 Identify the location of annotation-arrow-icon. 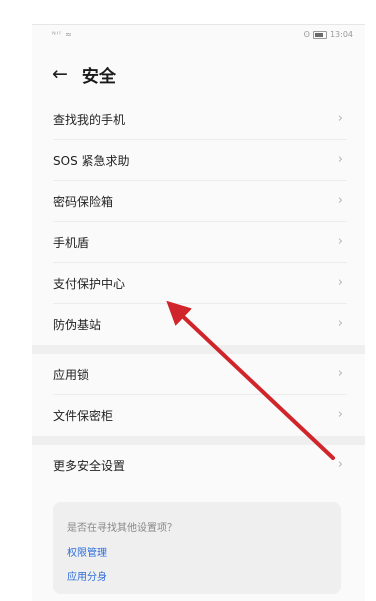
(250, 380).